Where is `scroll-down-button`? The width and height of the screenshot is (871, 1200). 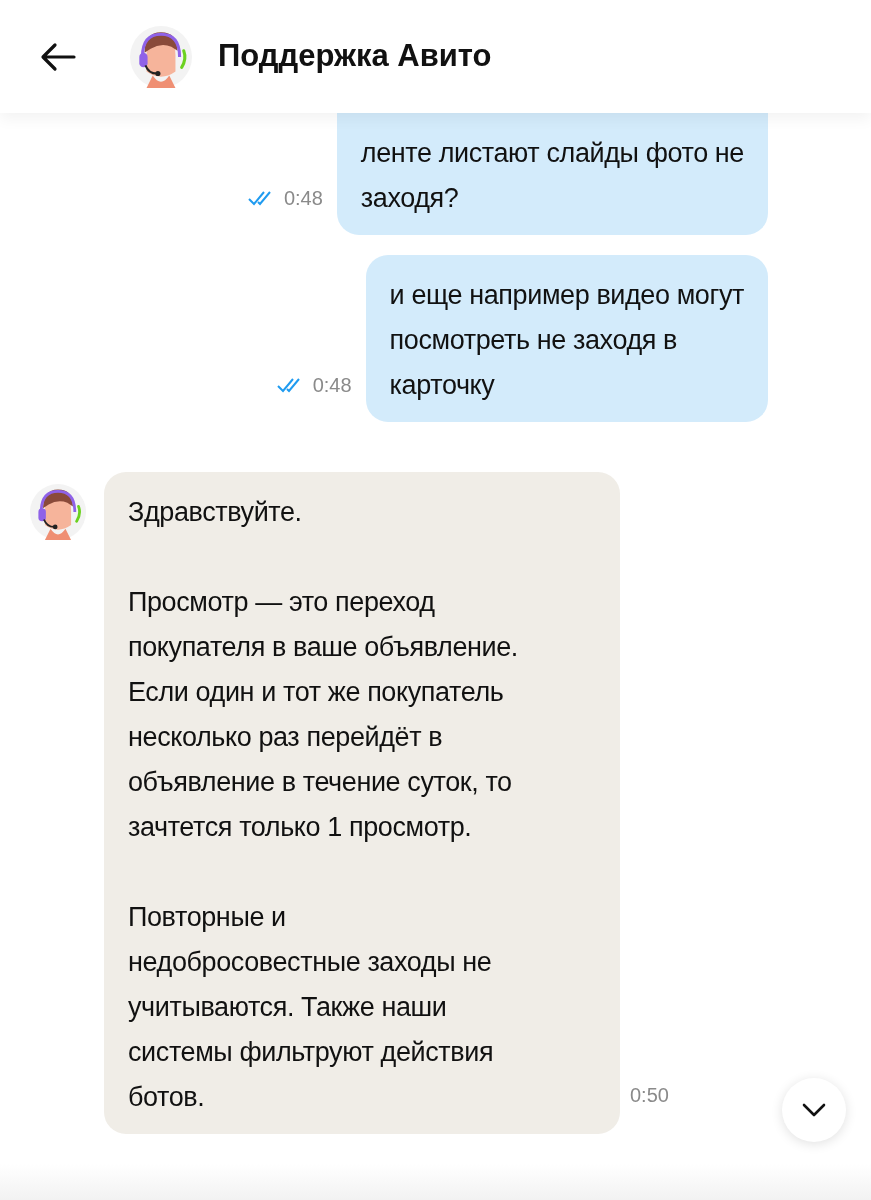 scroll-down-button is located at coordinates (814, 1110).